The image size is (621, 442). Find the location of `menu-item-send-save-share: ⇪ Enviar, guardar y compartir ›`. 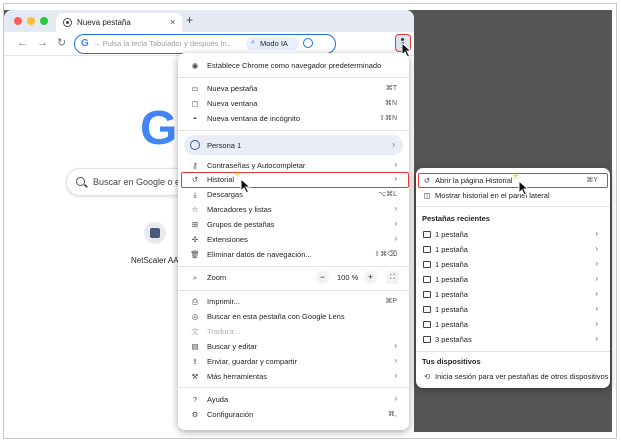

menu-item-send-save-share: ⇪ Enviar, guardar y compartir › is located at coordinates (293, 362).